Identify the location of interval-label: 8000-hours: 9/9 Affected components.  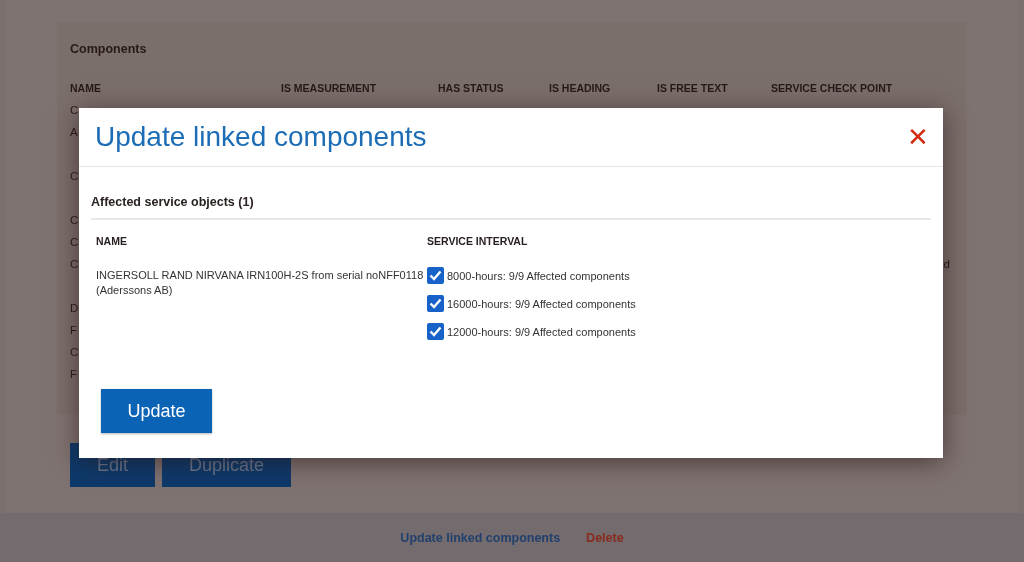
(538, 275).